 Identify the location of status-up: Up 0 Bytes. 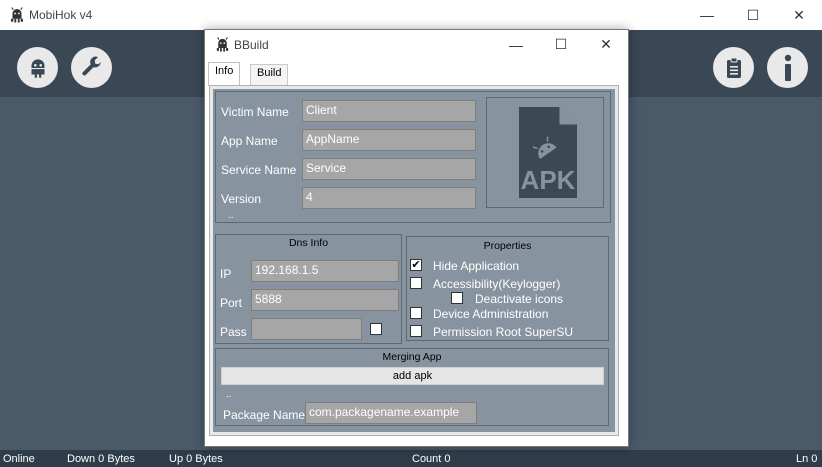
(196, 459).